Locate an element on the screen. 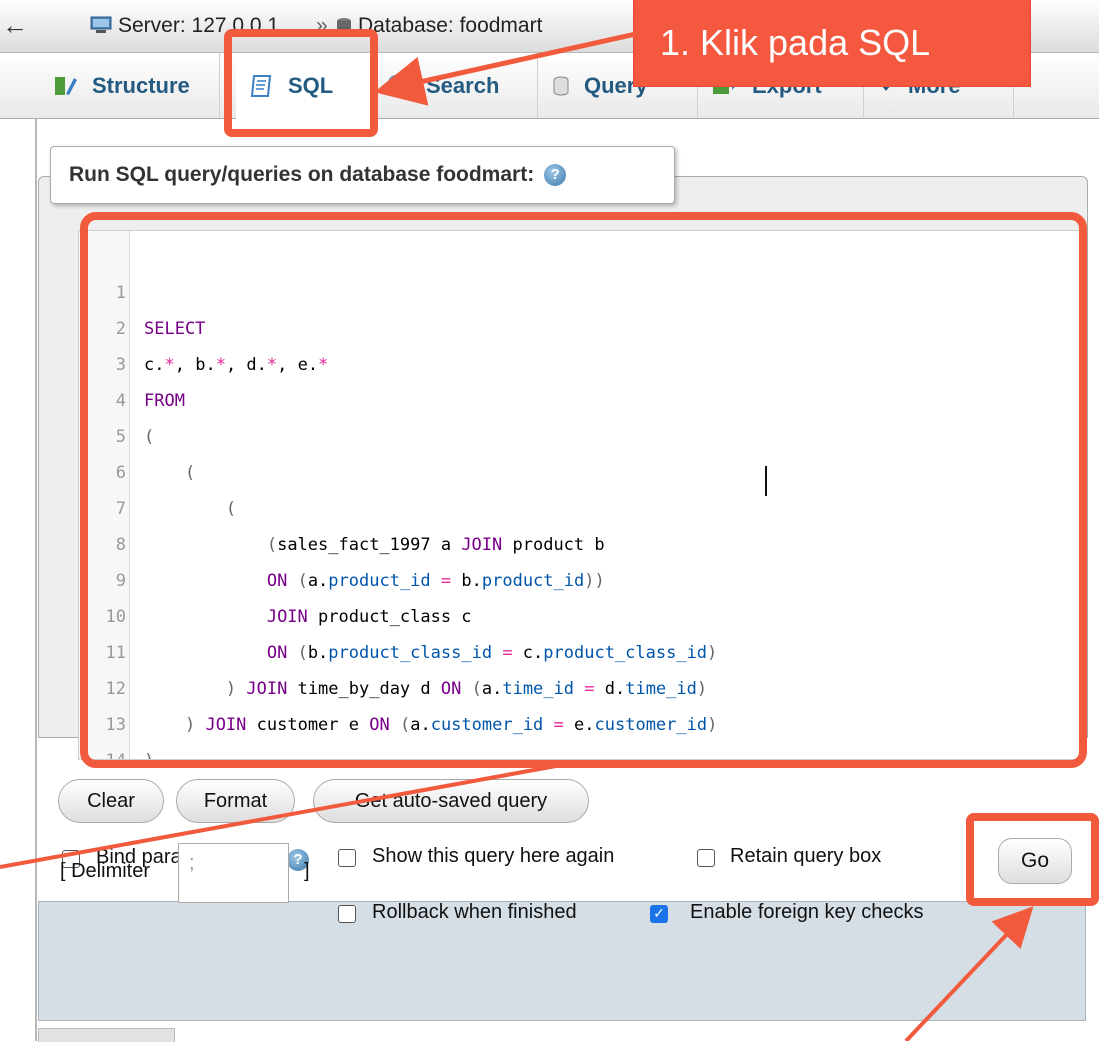 The width and height of the screenshot is (1099, 1042). help-icon: ? is located at coordinates (555, 175).